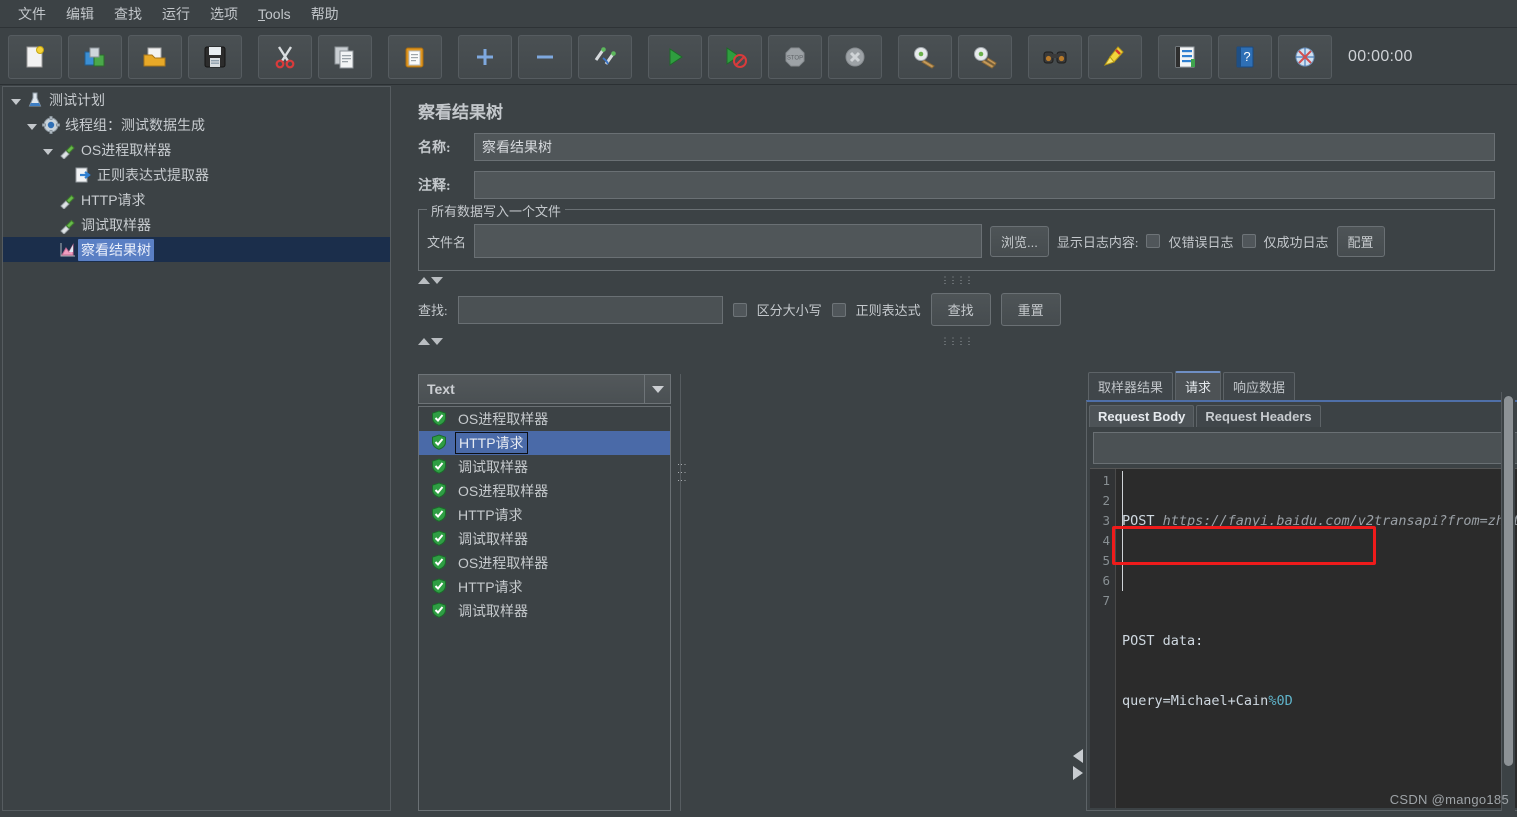  Describe the element at coordinates (1259, 386) in the screenshot. I see `tab-response-data: 响应数据` at that location.